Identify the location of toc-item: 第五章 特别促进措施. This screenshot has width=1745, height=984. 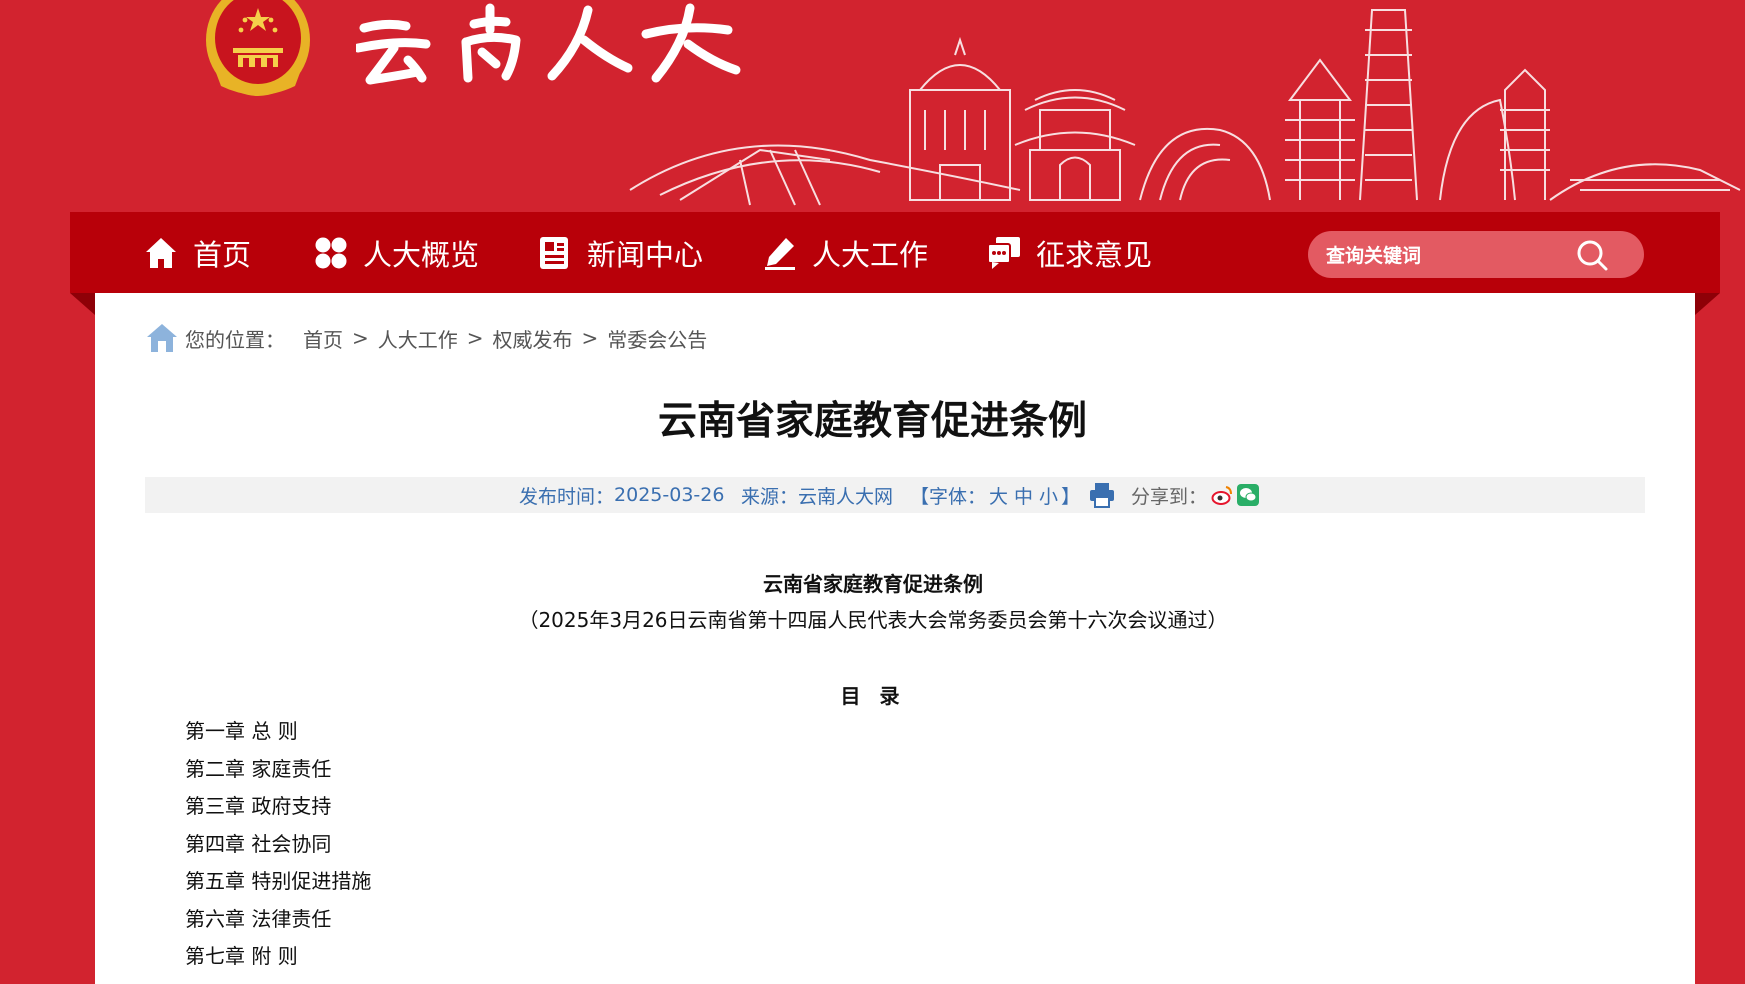
(278, 881).